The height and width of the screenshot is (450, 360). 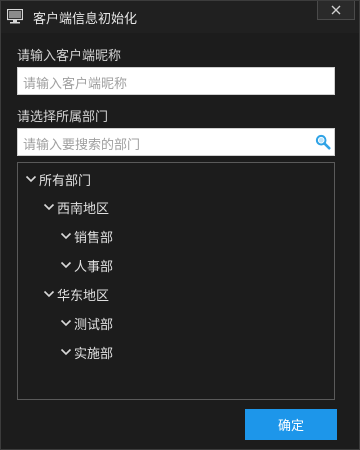 What do you see at coordinates (176, 142) in the screenshot?
I see `department-search-input: 请输入要搜索的部门` at bounding box center [176, 142].